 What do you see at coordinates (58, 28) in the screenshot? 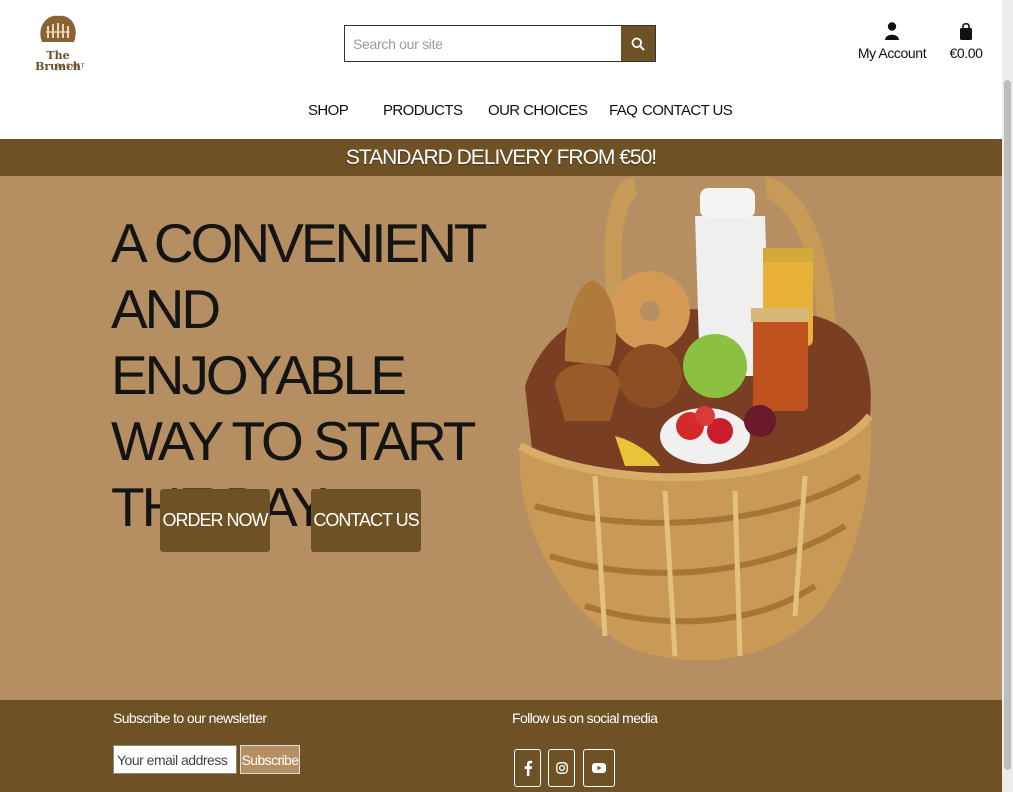
I see `basket-logo-icon` at bounding box center [58, 28].